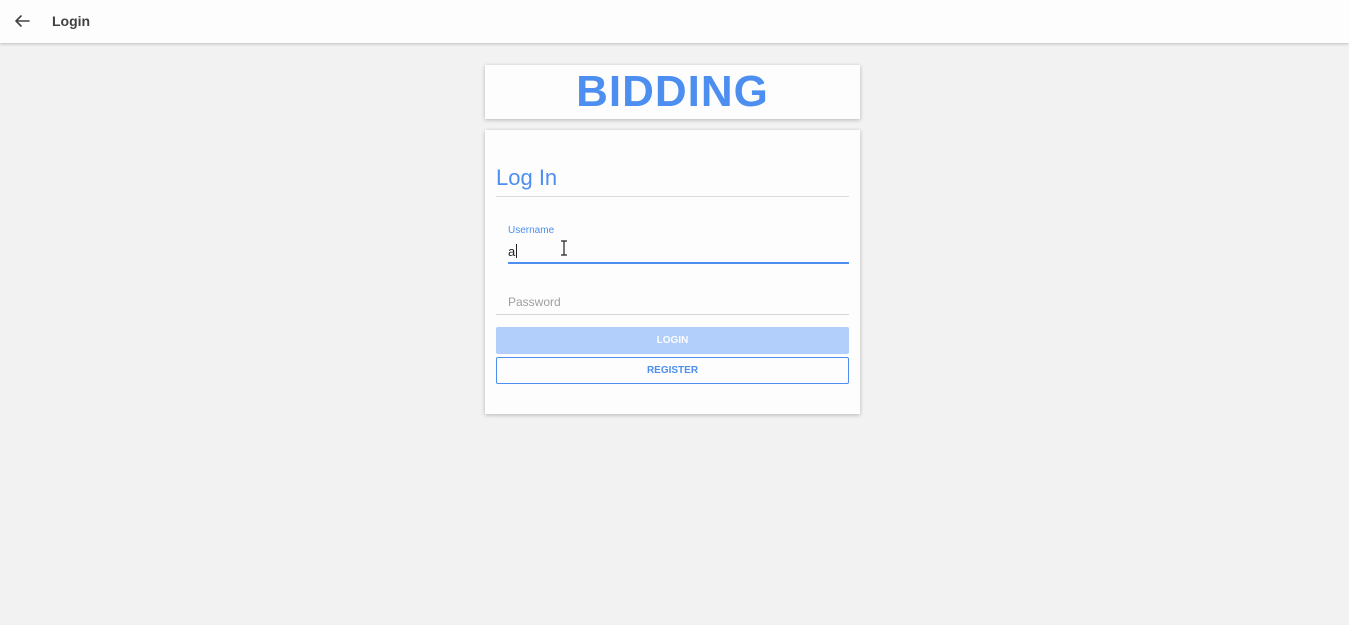  I want to click on text-cursor-icon, so click(564, 248).